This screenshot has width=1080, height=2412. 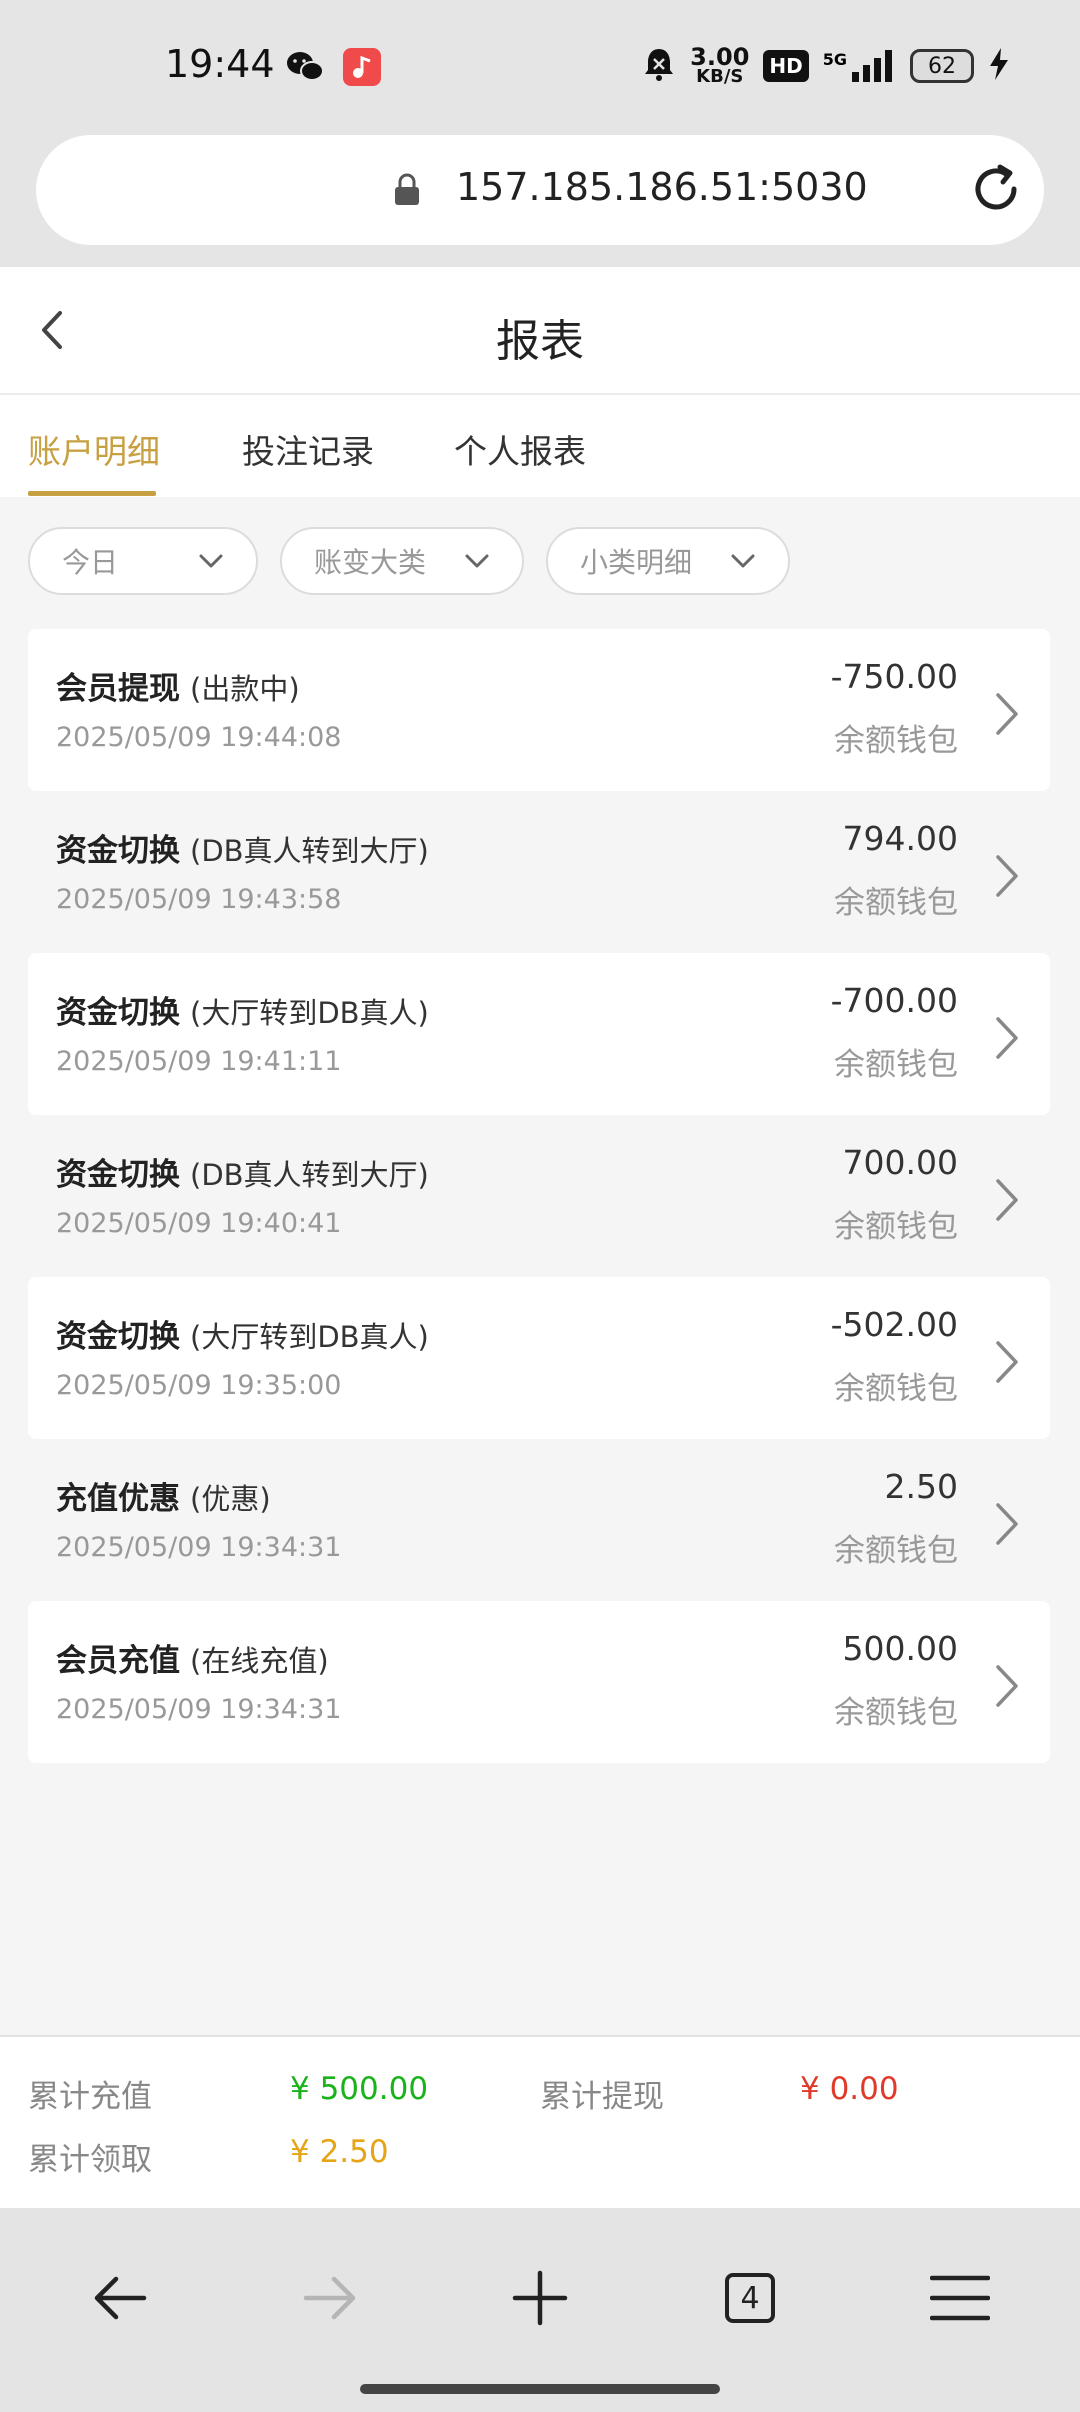 I want to click on filter-label: 账变大类, so click(x=370, y=562).